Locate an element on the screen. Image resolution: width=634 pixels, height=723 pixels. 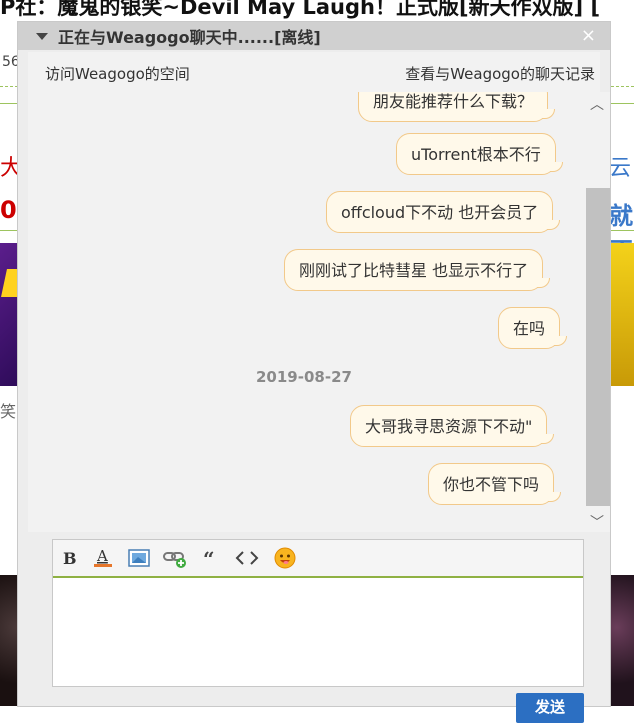
message-bubble: 刚刚试了比特彗星 也显示不行了 is located at coordinates (417, 270).